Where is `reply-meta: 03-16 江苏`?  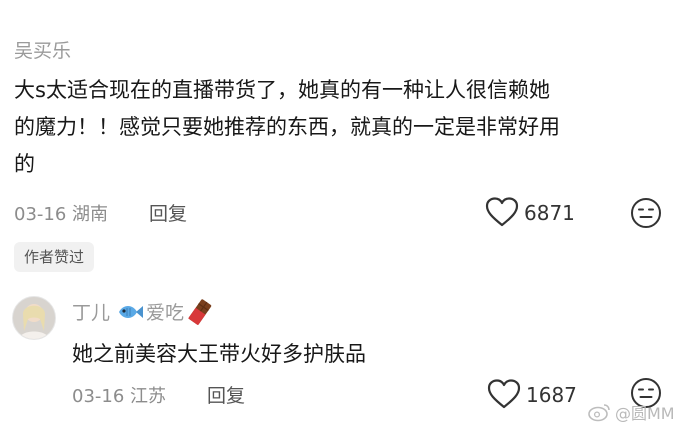
reply-meta: 03-16 江苏 is located at coordinates (119, 395).